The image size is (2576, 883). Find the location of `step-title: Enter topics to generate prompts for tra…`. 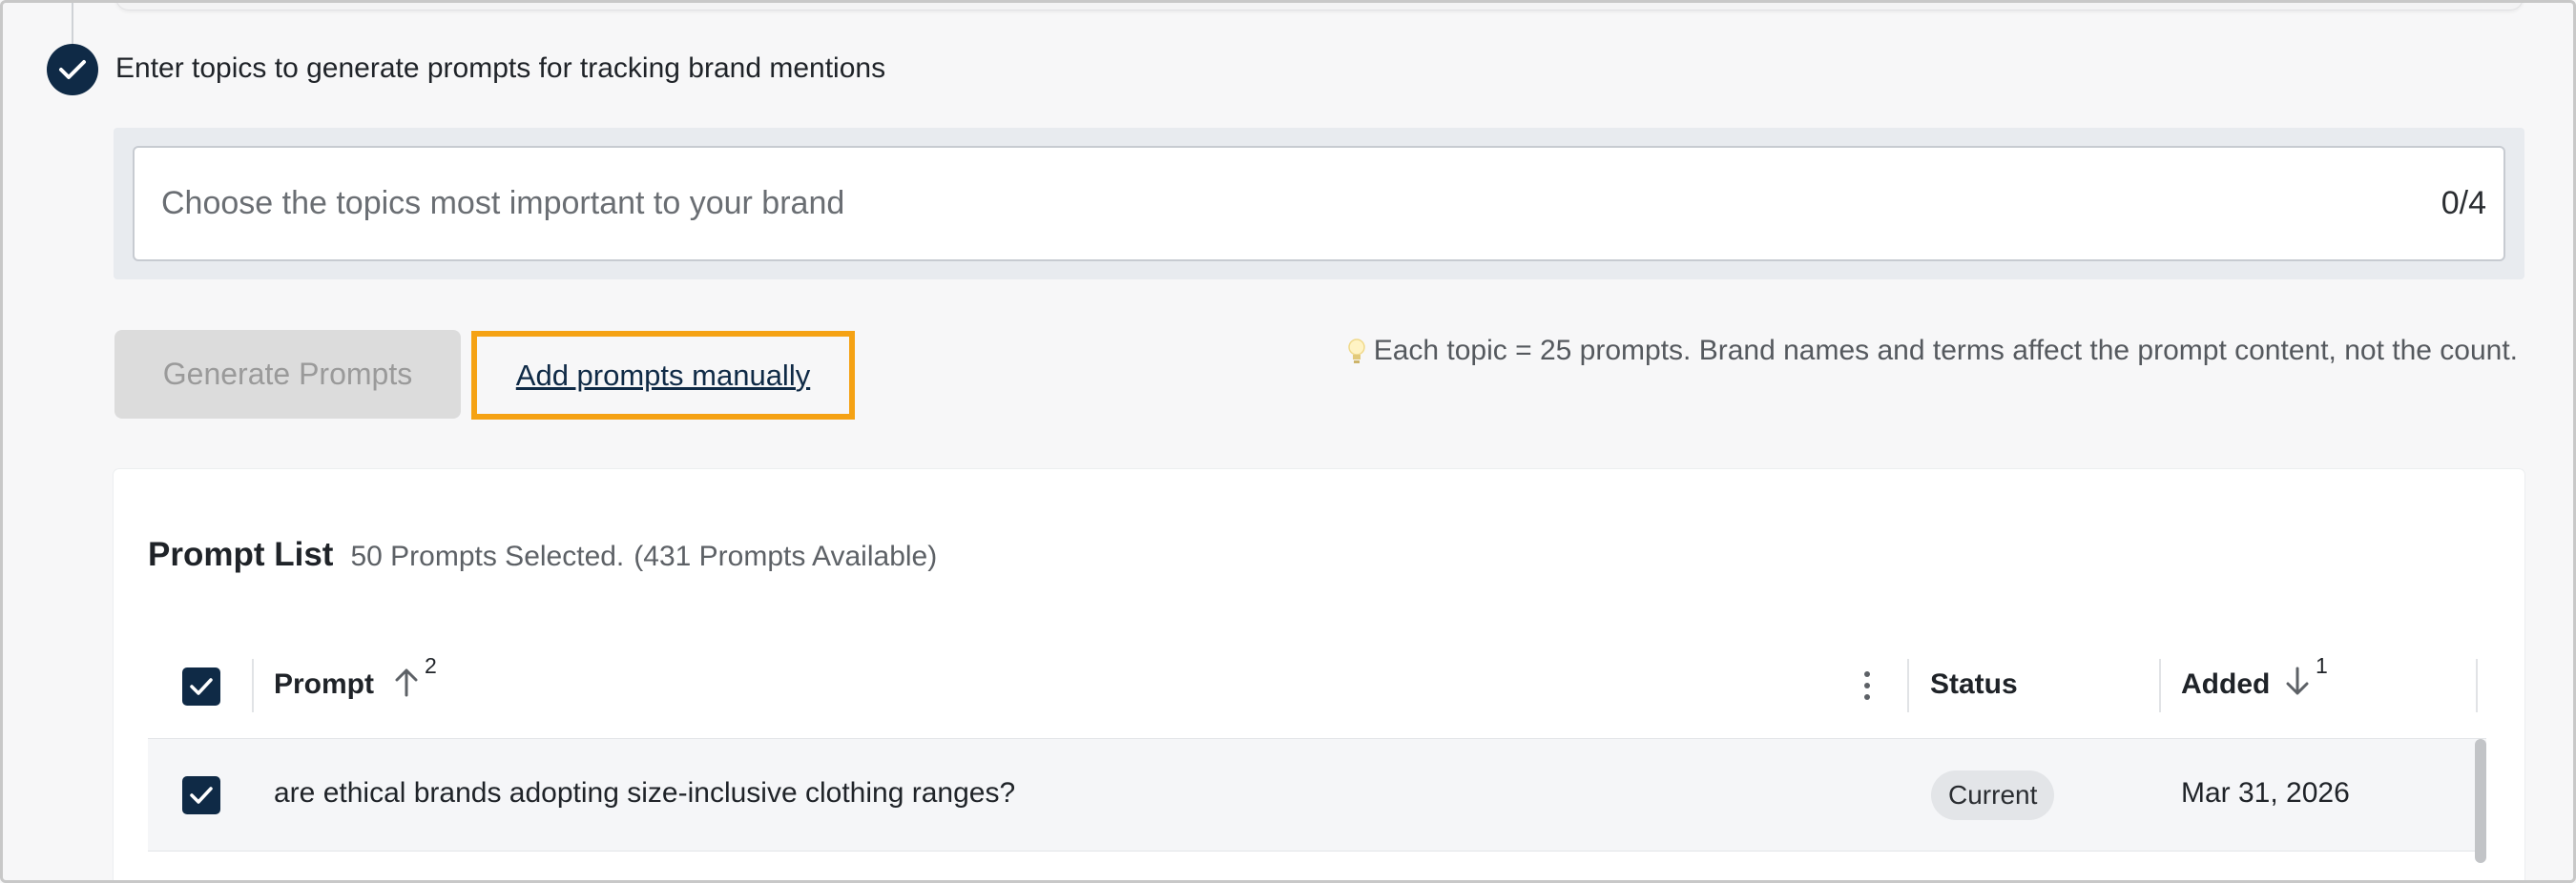

step-title: Enter topics to generate prompts for tra… is located at coordinates (500, 68).